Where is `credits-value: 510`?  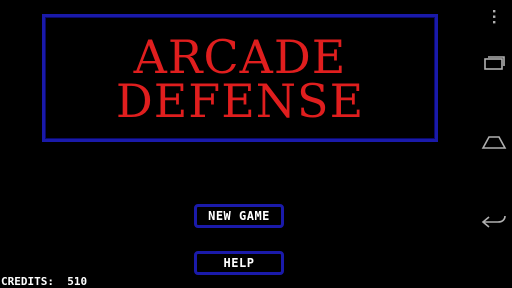 credits-value: 510 is located at coordinates (77, 281).